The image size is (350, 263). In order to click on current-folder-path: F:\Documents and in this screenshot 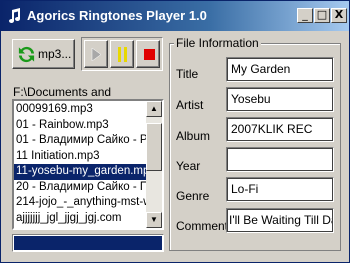, I will do `click(62, 92)`.